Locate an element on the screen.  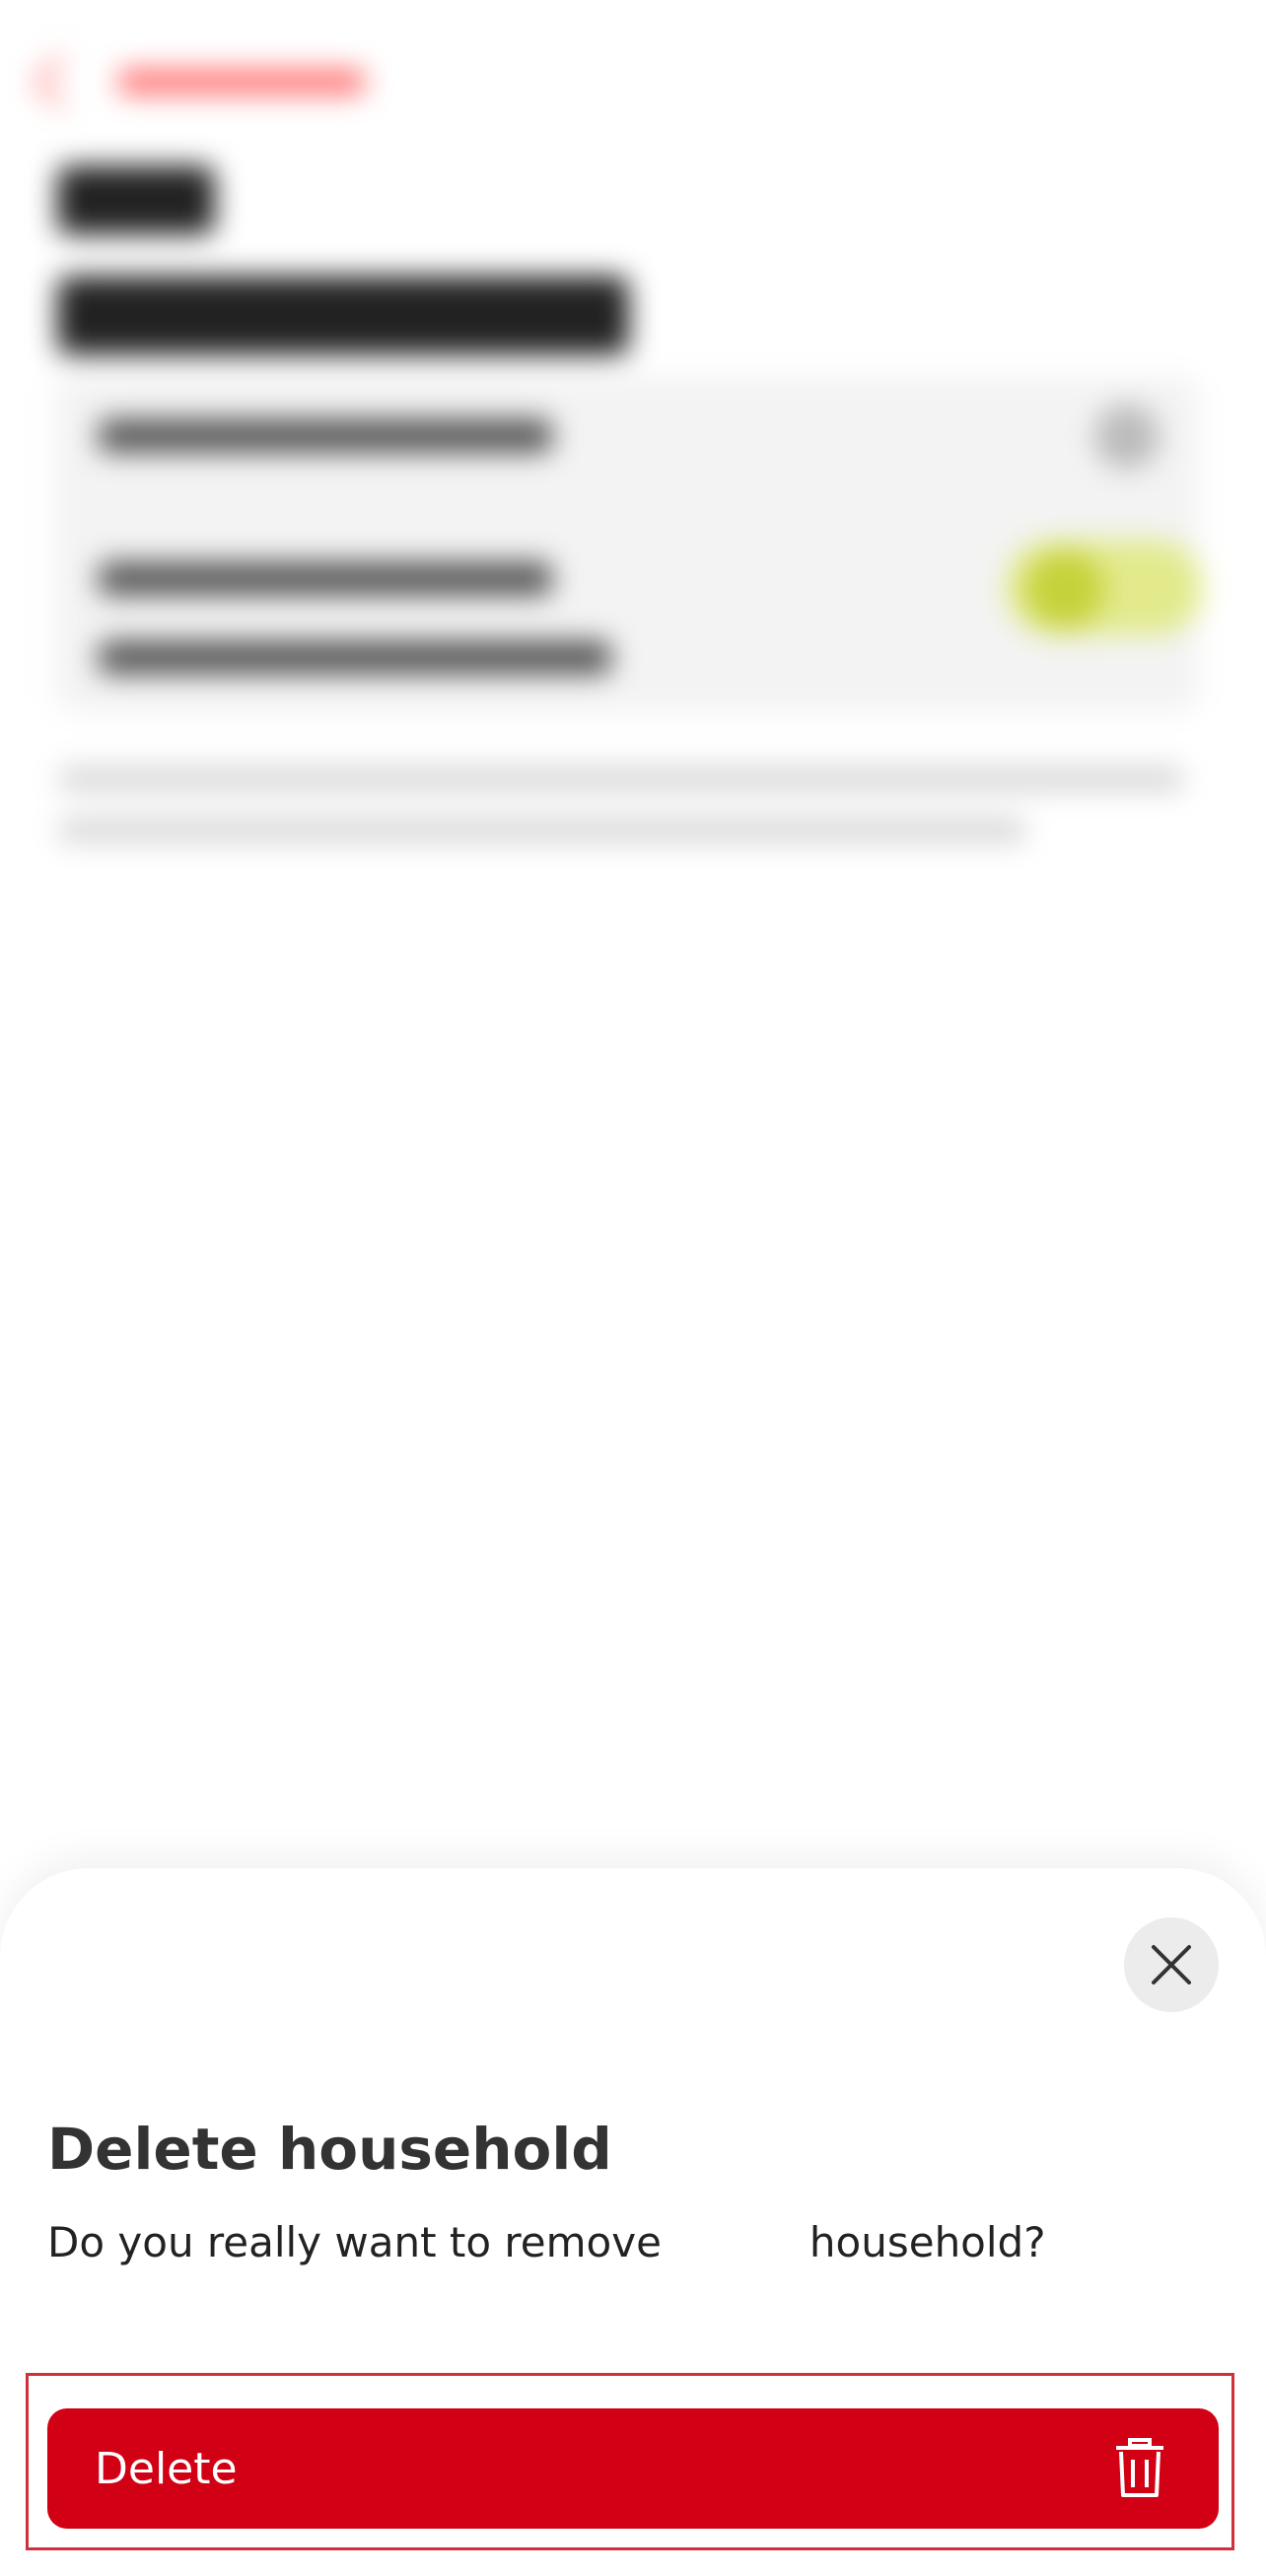
delete-button-label: Delete is located at coordinates (167, 2468).